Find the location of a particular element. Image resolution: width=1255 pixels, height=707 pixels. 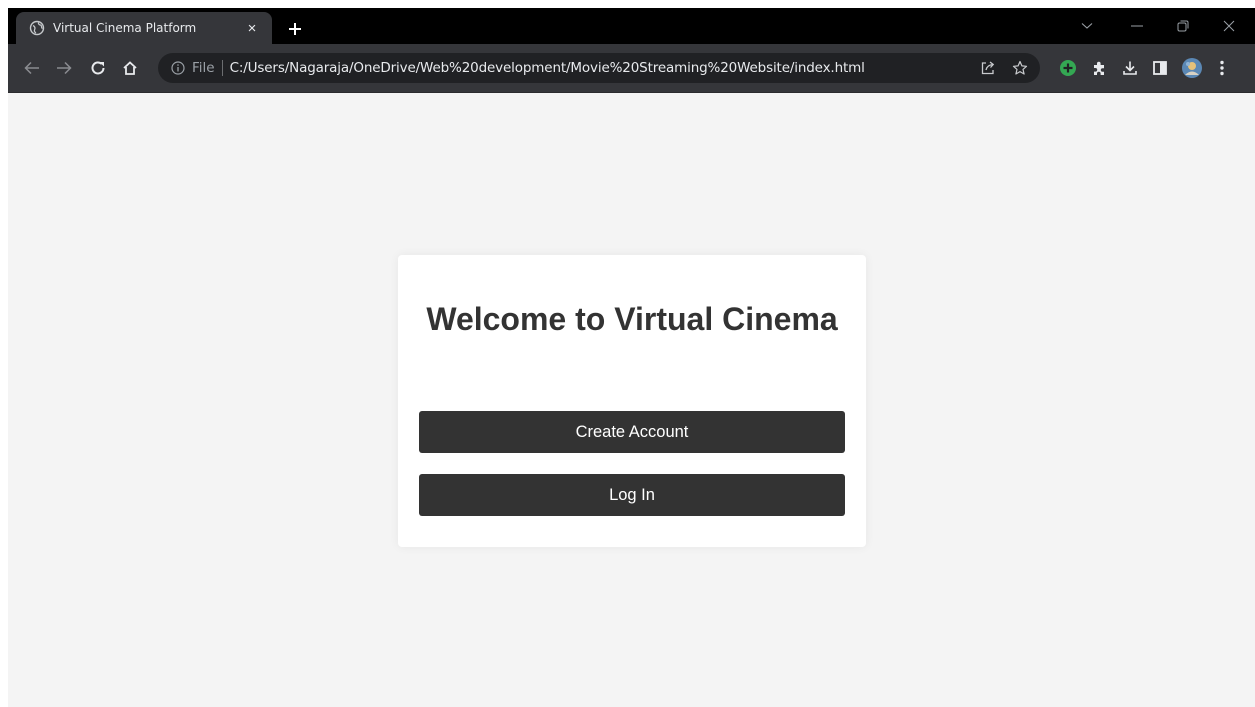

log-in-button: Log In is located at coordinates (632, 495).